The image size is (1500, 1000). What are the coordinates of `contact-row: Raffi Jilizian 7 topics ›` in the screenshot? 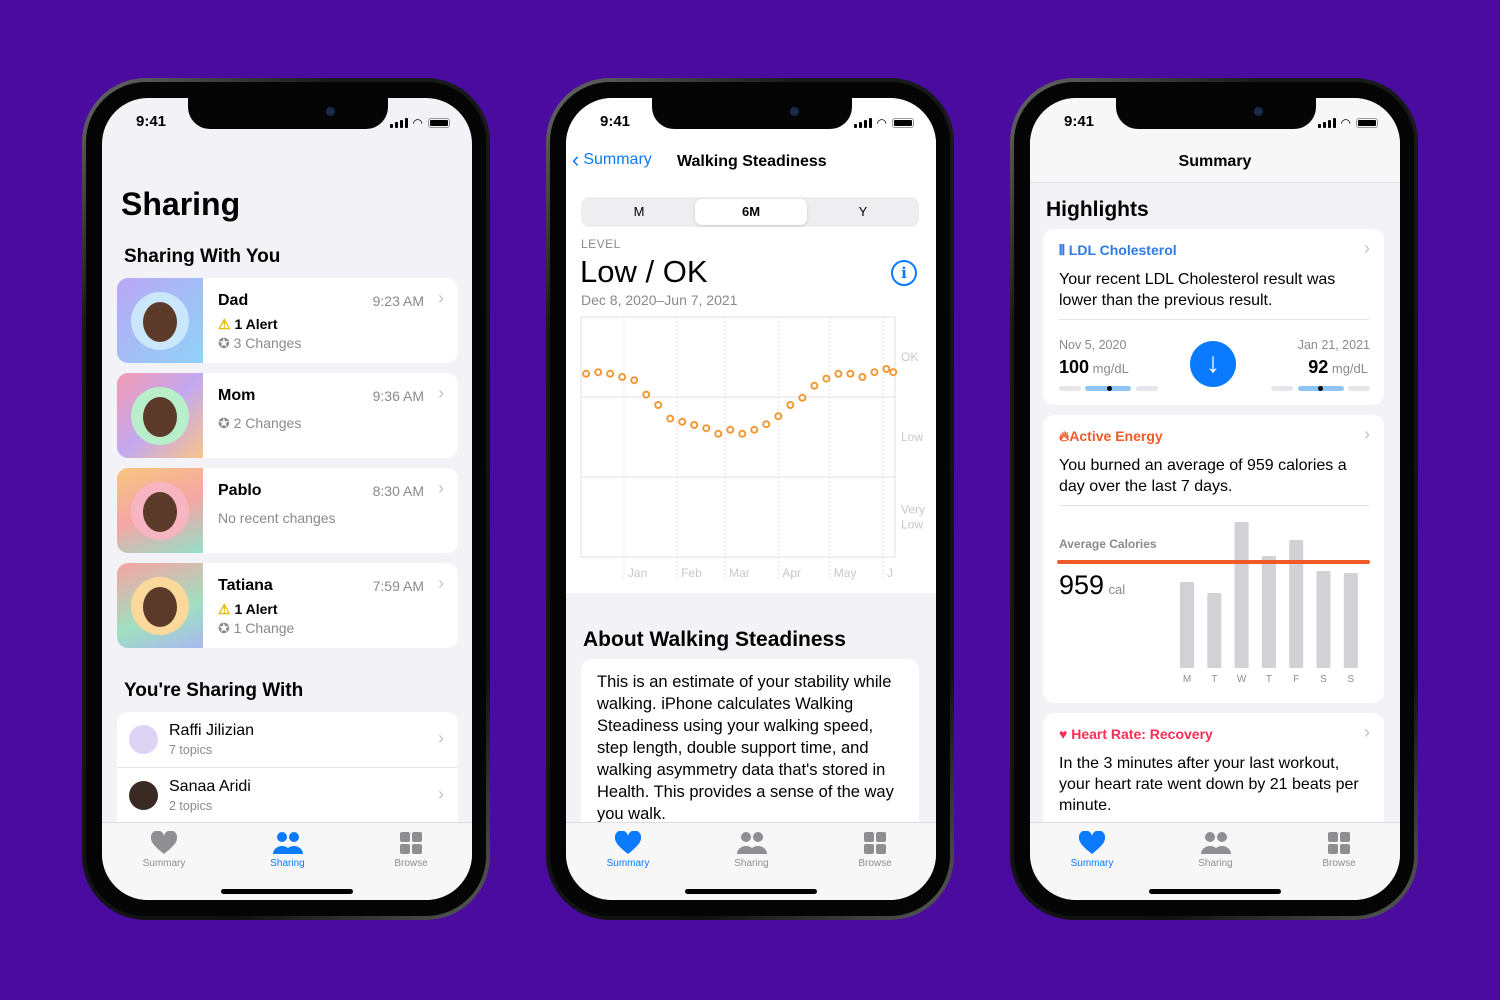 It's located at (287, 739).